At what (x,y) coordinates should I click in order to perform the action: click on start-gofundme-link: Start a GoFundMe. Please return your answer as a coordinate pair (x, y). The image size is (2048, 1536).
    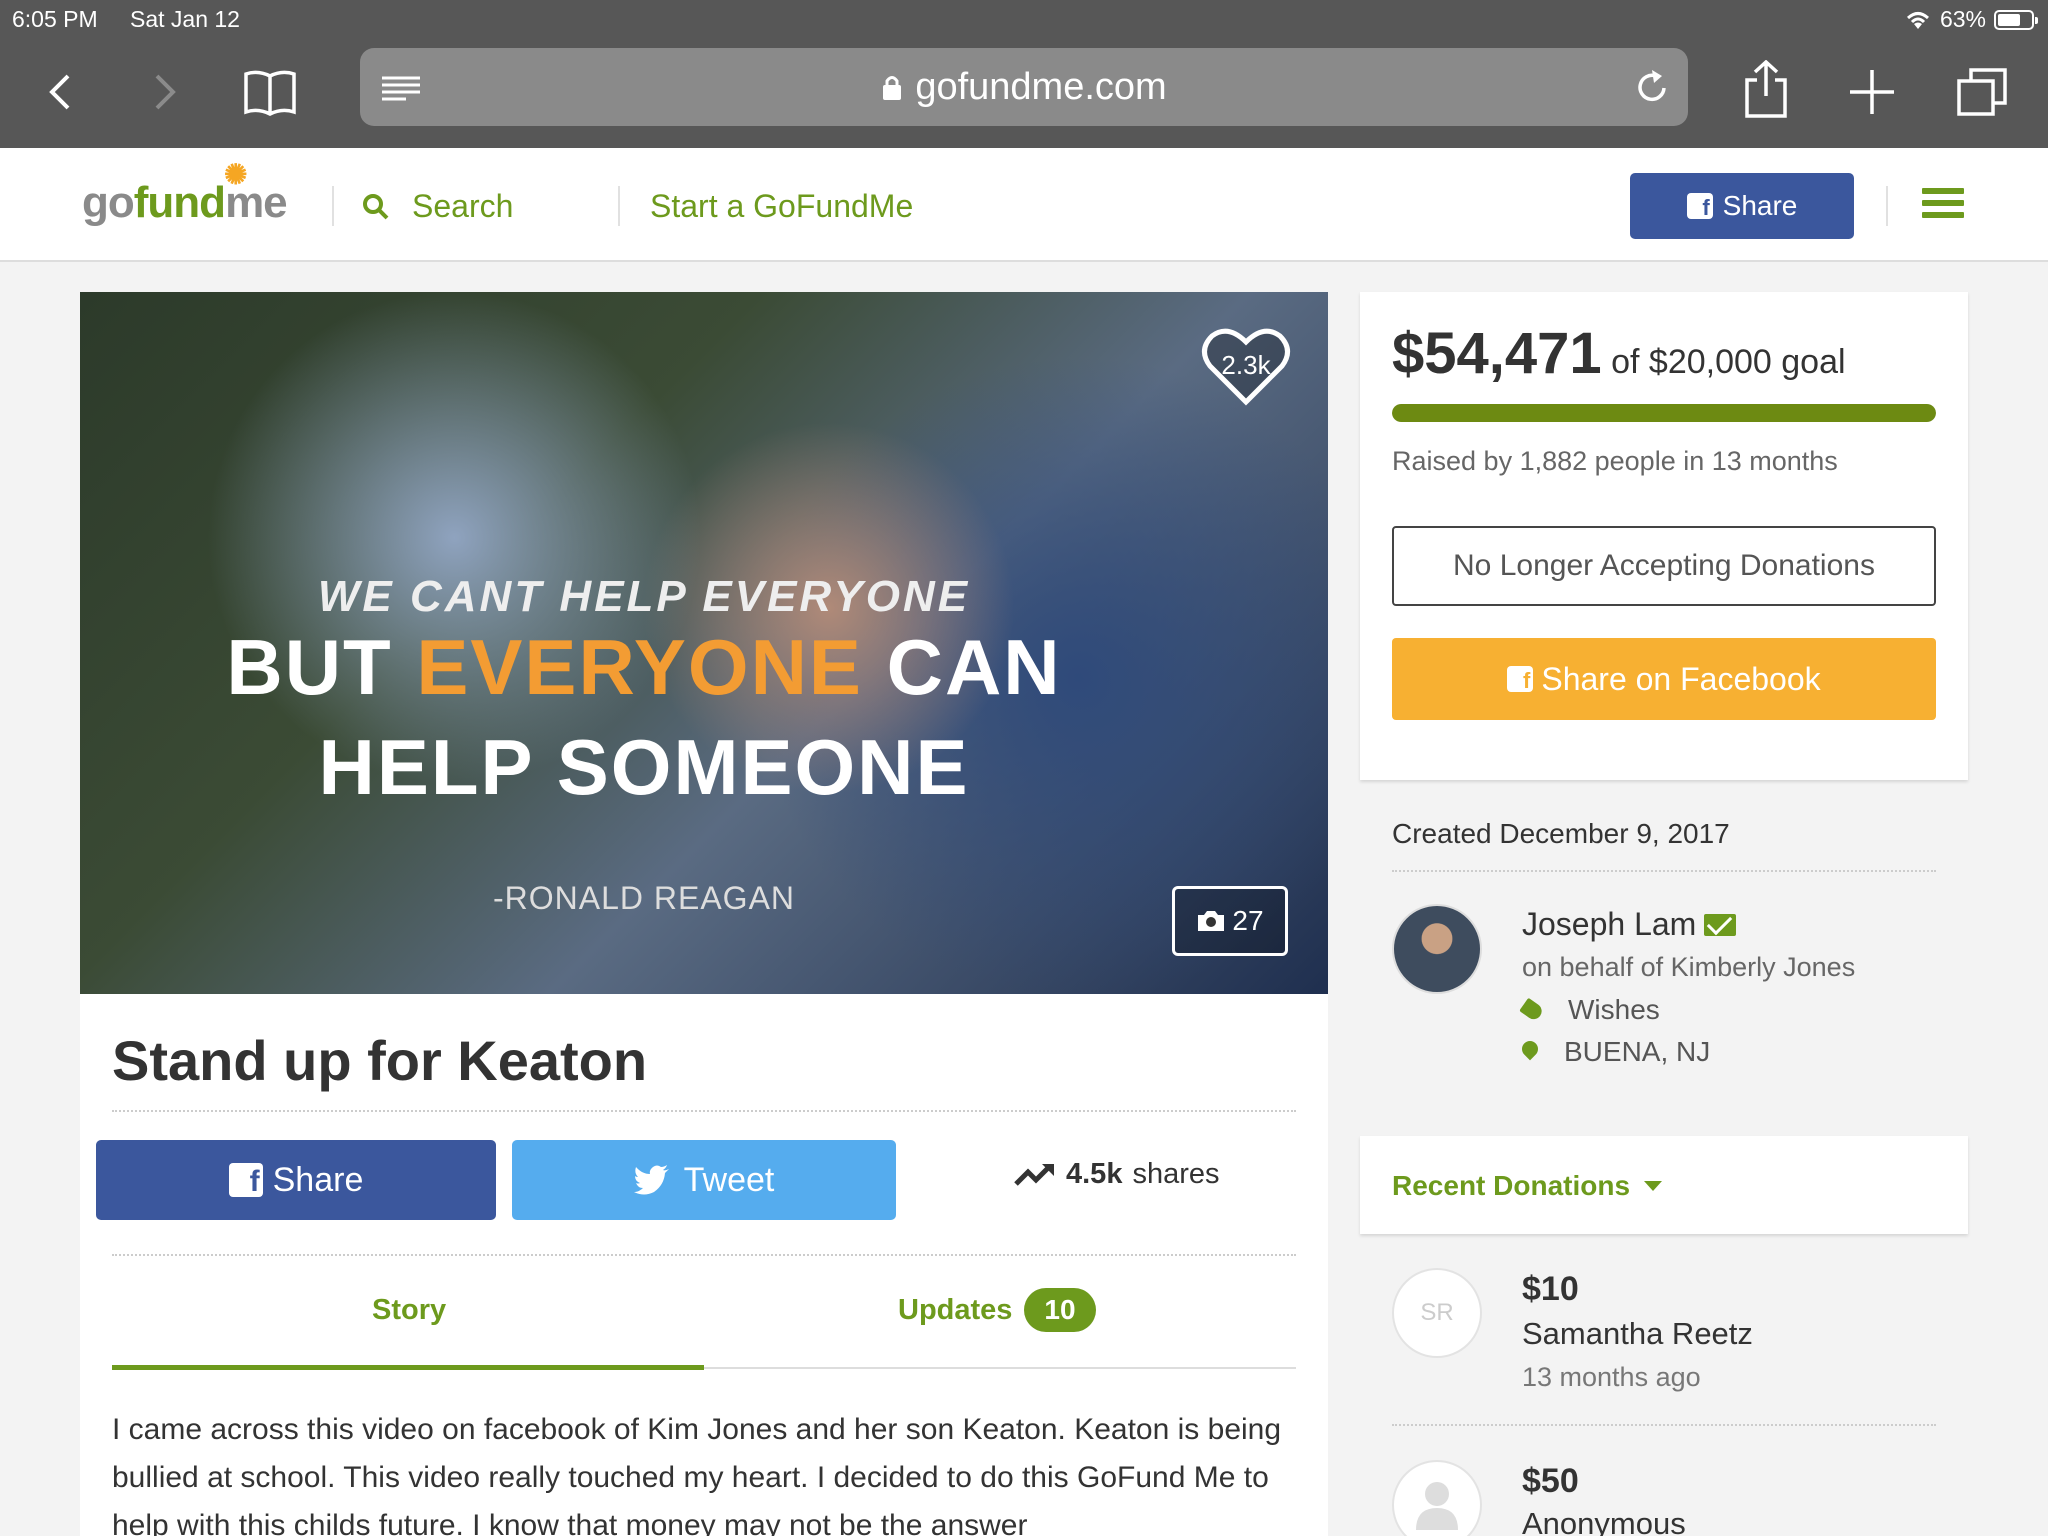
    Looking at the image, I should click on (781, 206).